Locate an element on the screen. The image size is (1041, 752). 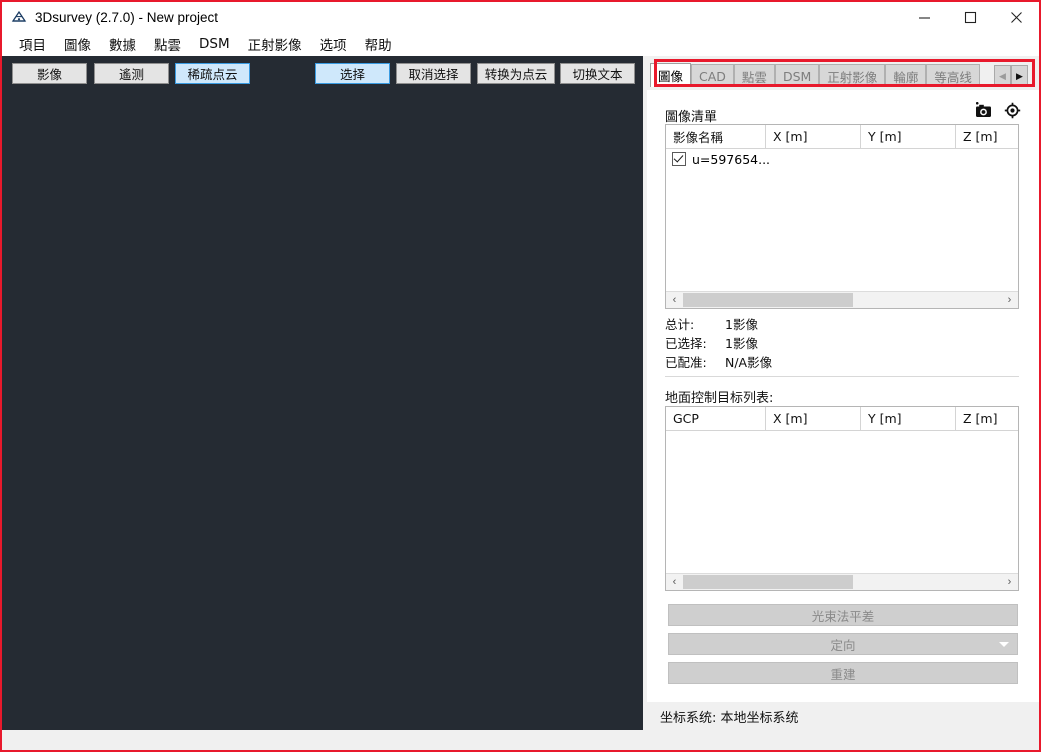
image-list-hscrollbar: ‹ › is located at coordinates (842, 299).